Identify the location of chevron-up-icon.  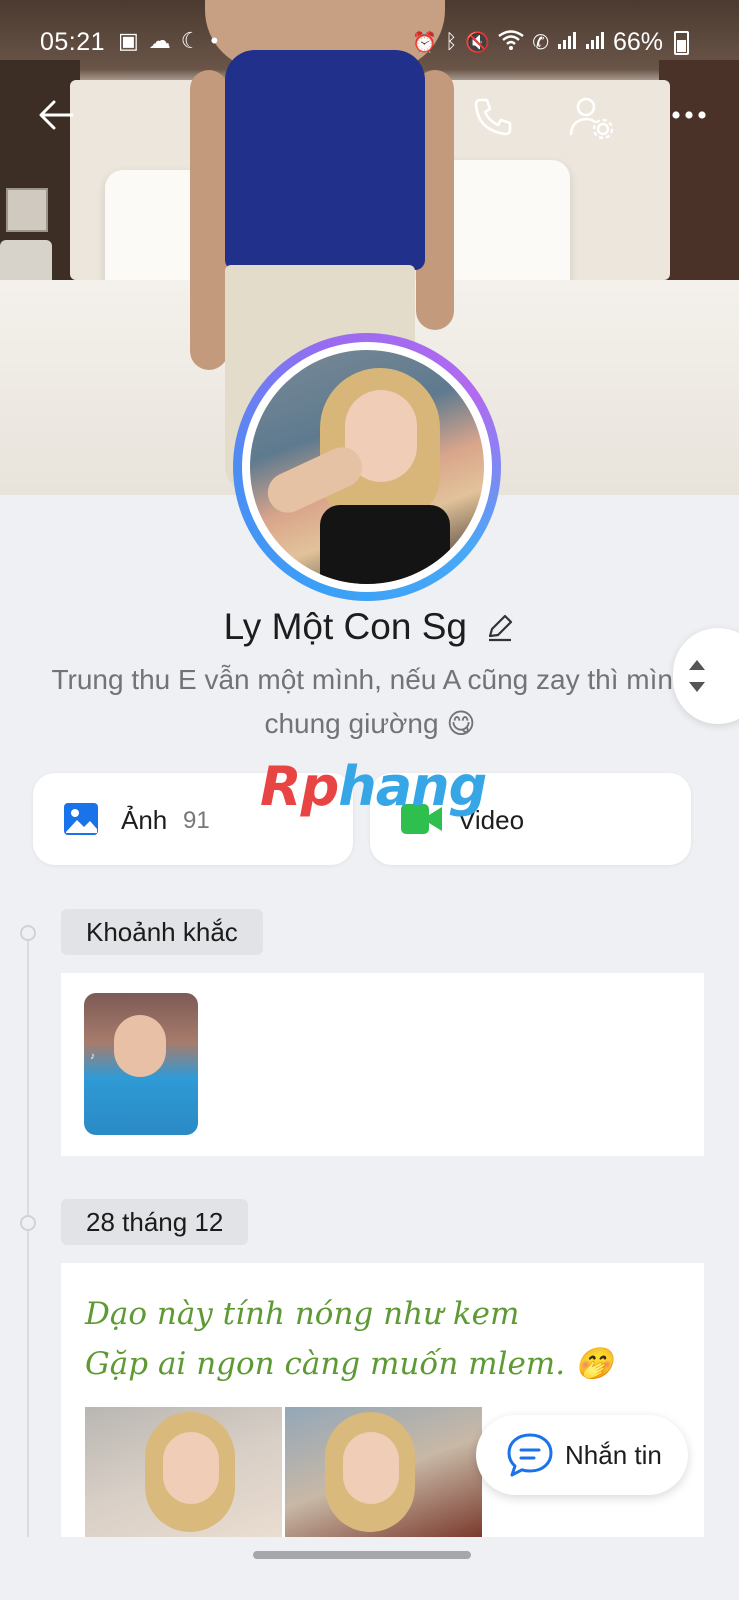
(697, 665).